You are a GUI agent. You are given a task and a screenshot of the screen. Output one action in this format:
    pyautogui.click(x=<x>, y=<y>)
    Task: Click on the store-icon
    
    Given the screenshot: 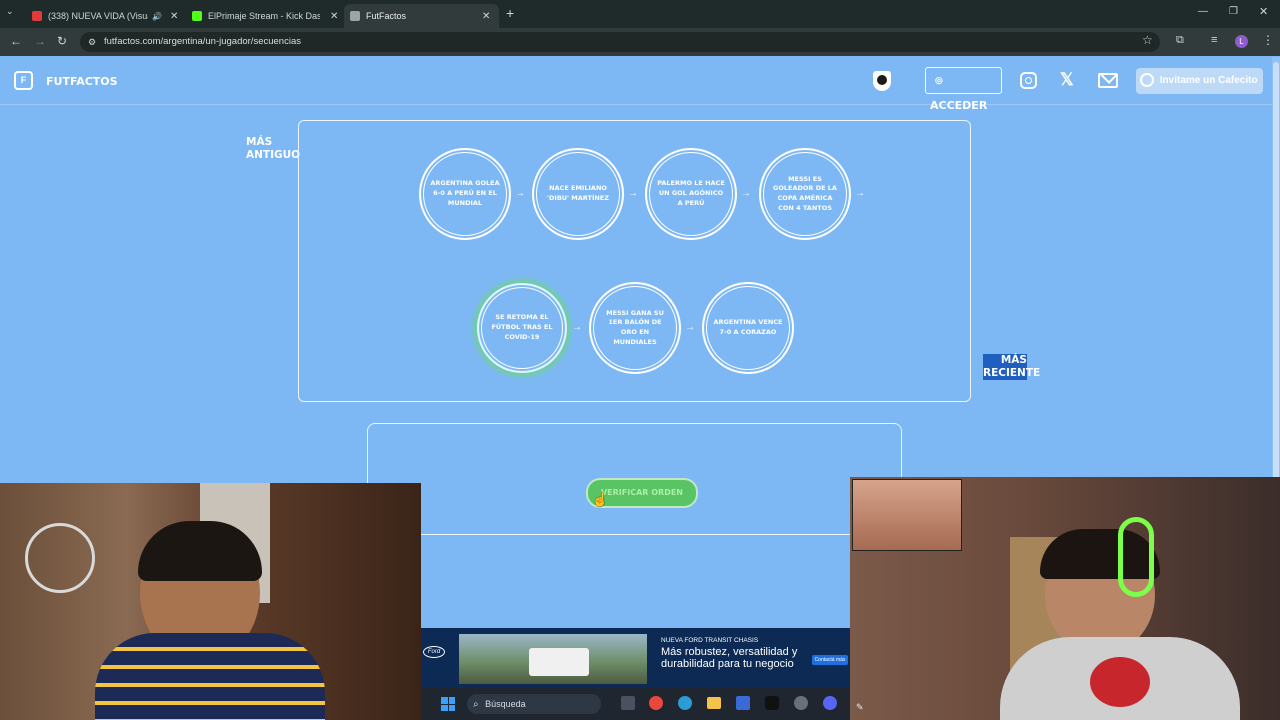 What is the action you would take?
    pyautogui.click(x=743, y=703)
    